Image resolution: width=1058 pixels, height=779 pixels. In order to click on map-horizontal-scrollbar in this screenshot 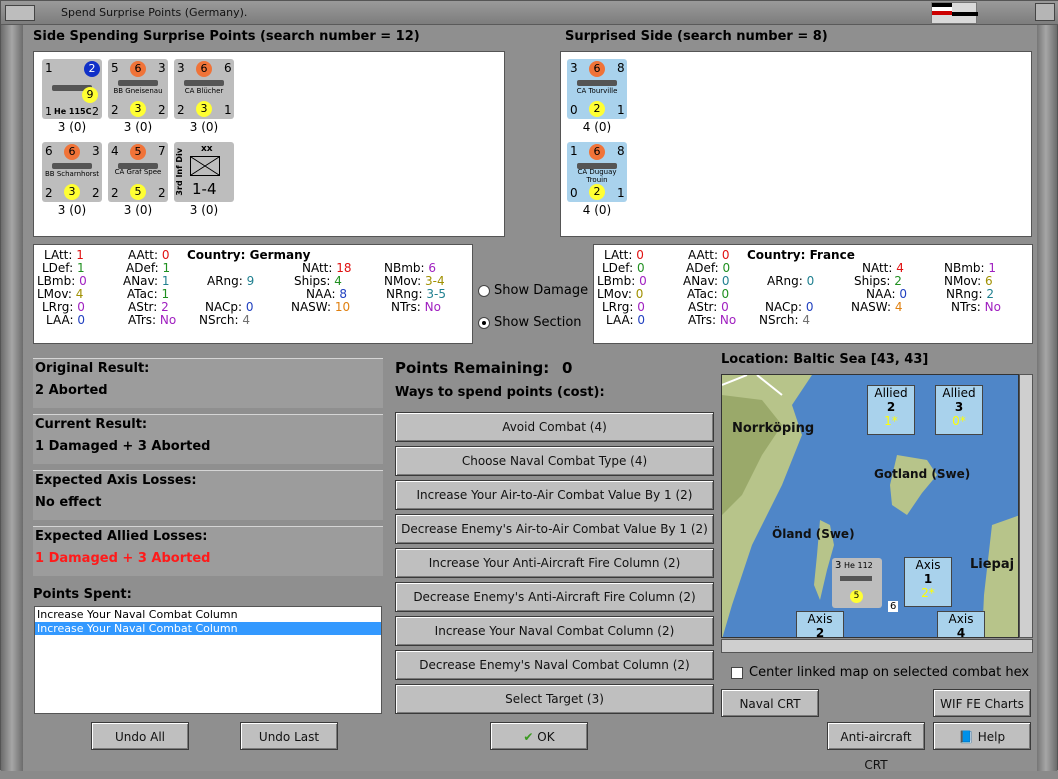, I will do `click(877, 646)`.